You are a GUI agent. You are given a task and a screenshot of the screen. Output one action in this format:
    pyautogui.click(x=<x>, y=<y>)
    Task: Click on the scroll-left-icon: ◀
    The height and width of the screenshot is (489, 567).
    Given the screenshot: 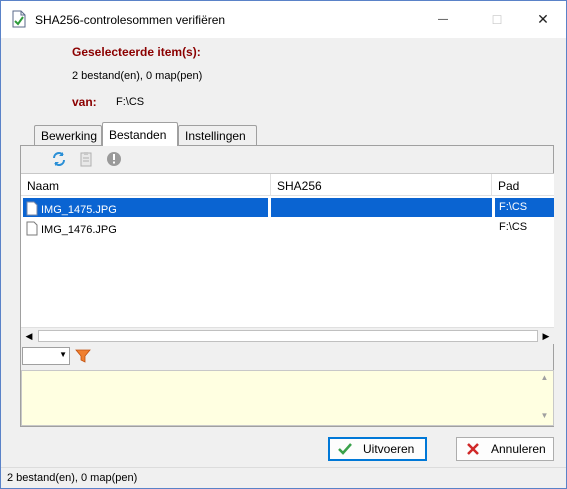 What is the action you would take?
    pyautogui.click(x=29, y=336)
    